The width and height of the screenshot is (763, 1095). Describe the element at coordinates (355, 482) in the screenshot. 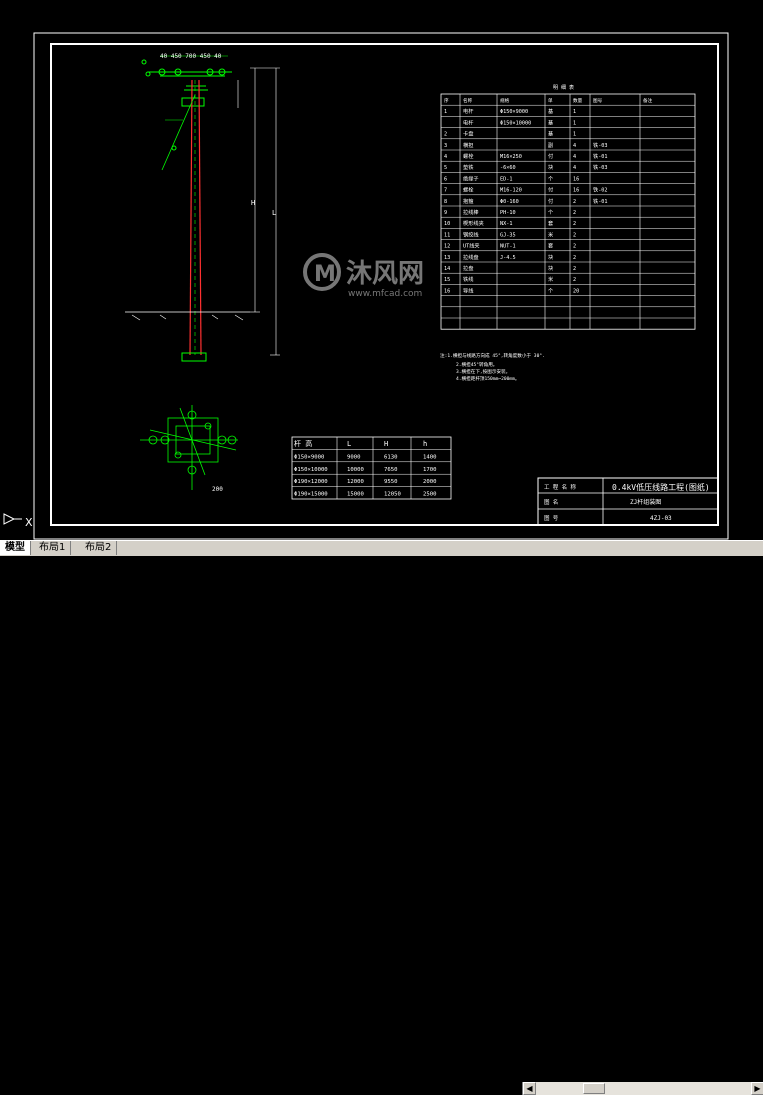

I see `dim-cell: 12000` at that location.